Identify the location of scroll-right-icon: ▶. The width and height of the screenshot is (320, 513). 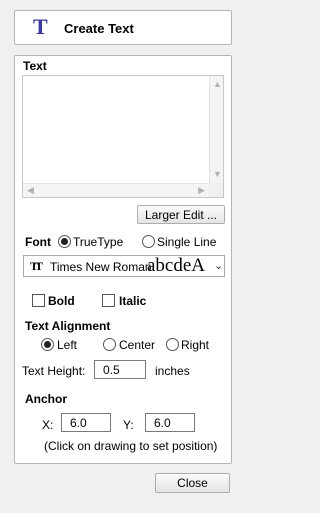
(201, 190).